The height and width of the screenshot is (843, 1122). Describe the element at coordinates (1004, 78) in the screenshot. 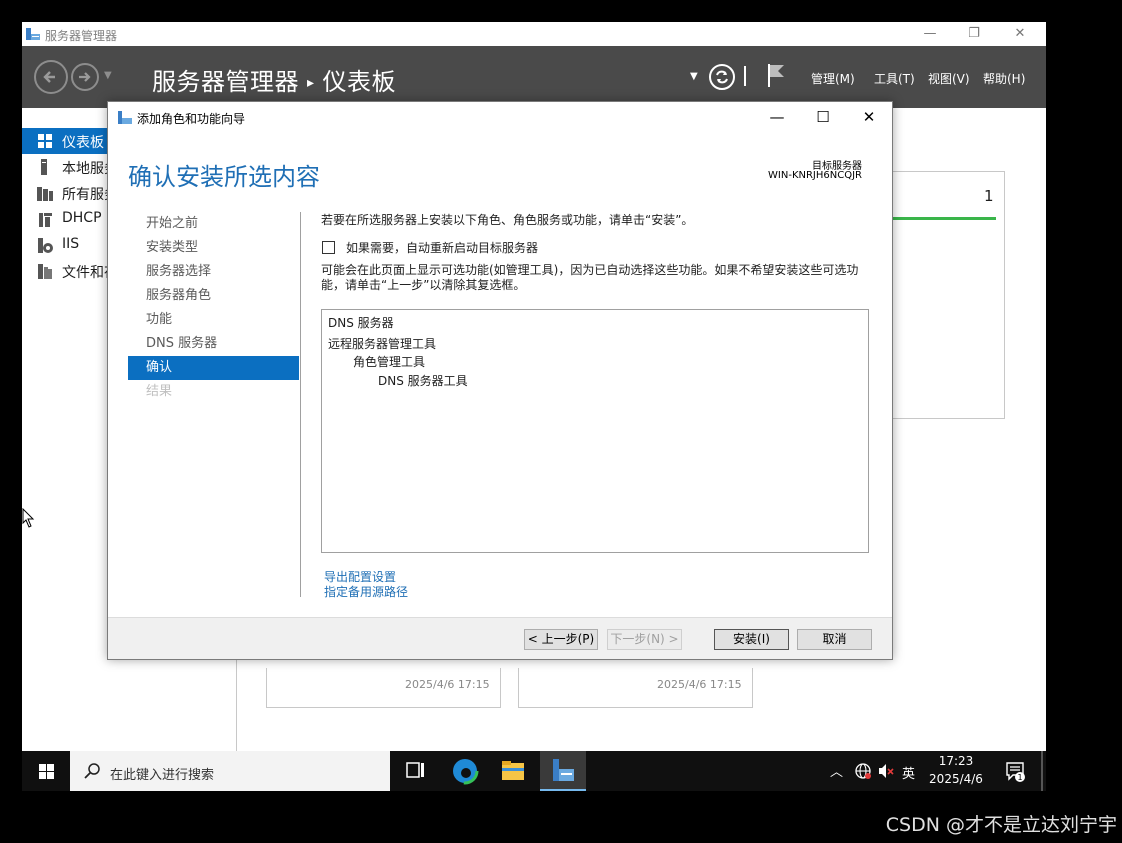

I see `menu-help: 帮助(H)` at that location.